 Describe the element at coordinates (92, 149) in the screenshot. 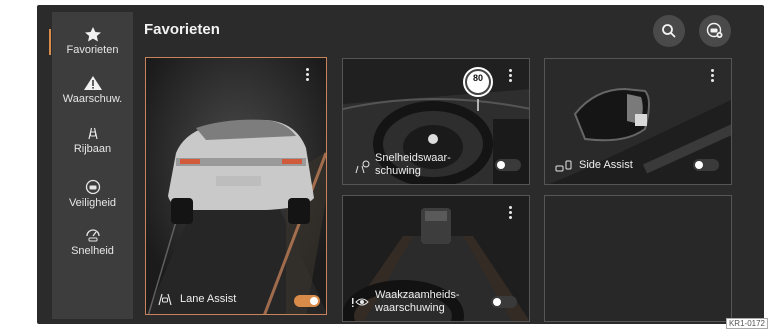

I see `sidebar-item-label: Rijbaan` at that location.